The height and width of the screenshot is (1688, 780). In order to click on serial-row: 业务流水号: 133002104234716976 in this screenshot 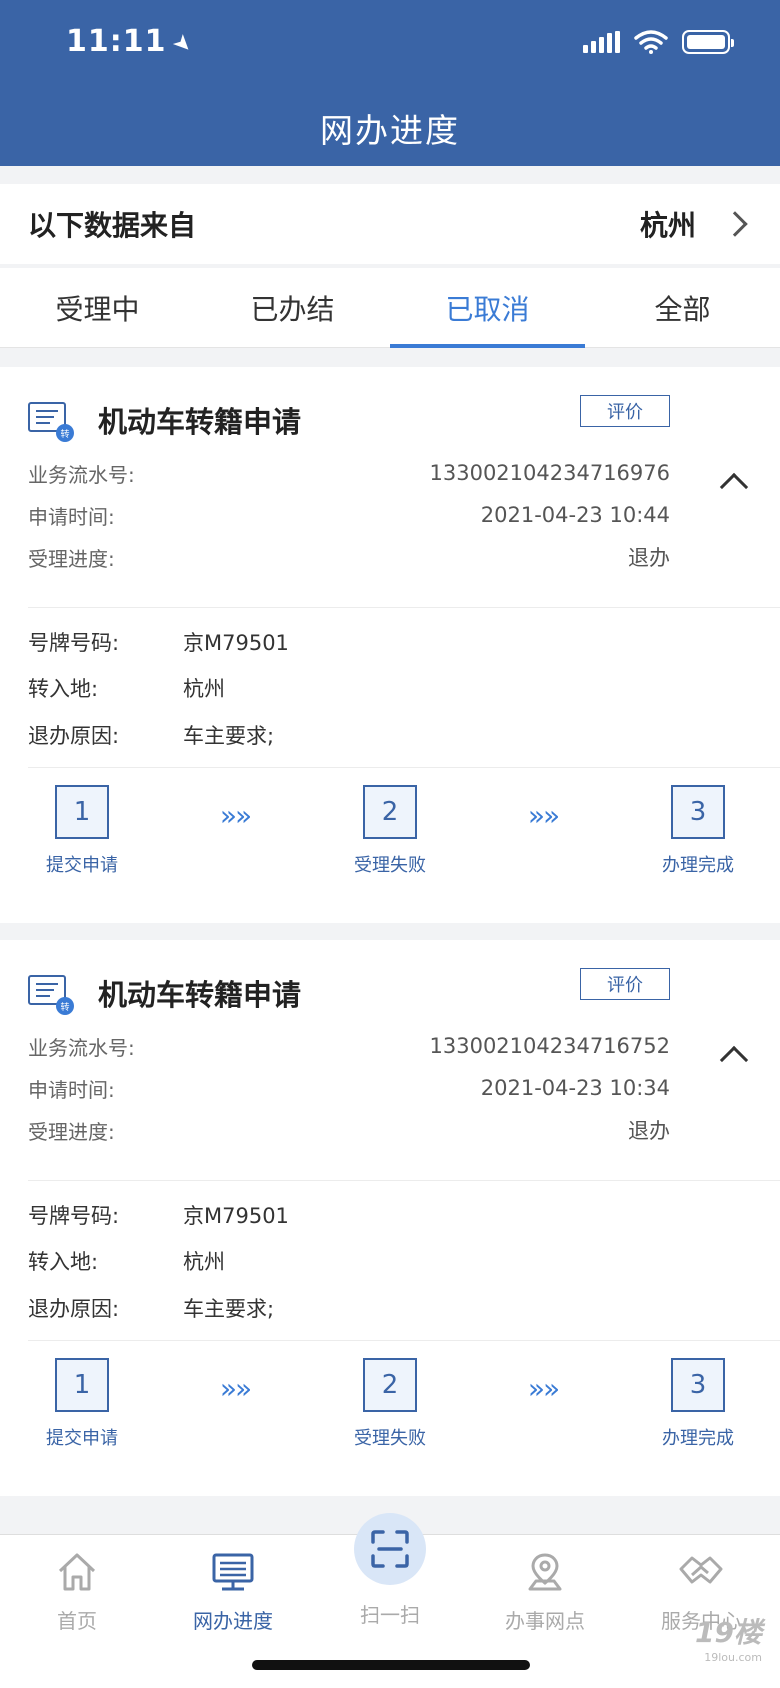, I will do `click(349, 473)`.